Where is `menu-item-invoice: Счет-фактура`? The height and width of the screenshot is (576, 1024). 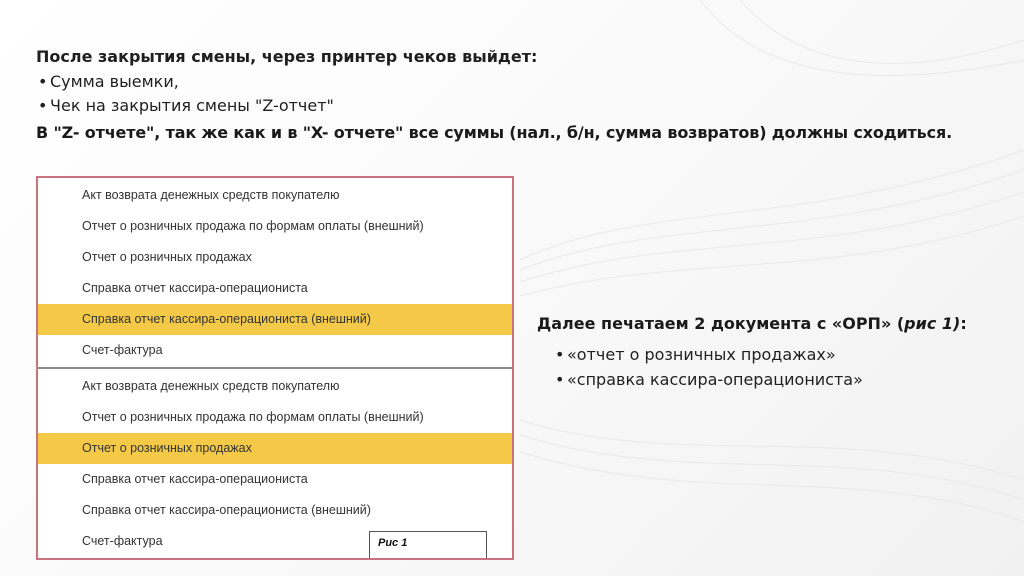
menu-item-invoice: Счет-фактура is located at coordinates (275, 350).